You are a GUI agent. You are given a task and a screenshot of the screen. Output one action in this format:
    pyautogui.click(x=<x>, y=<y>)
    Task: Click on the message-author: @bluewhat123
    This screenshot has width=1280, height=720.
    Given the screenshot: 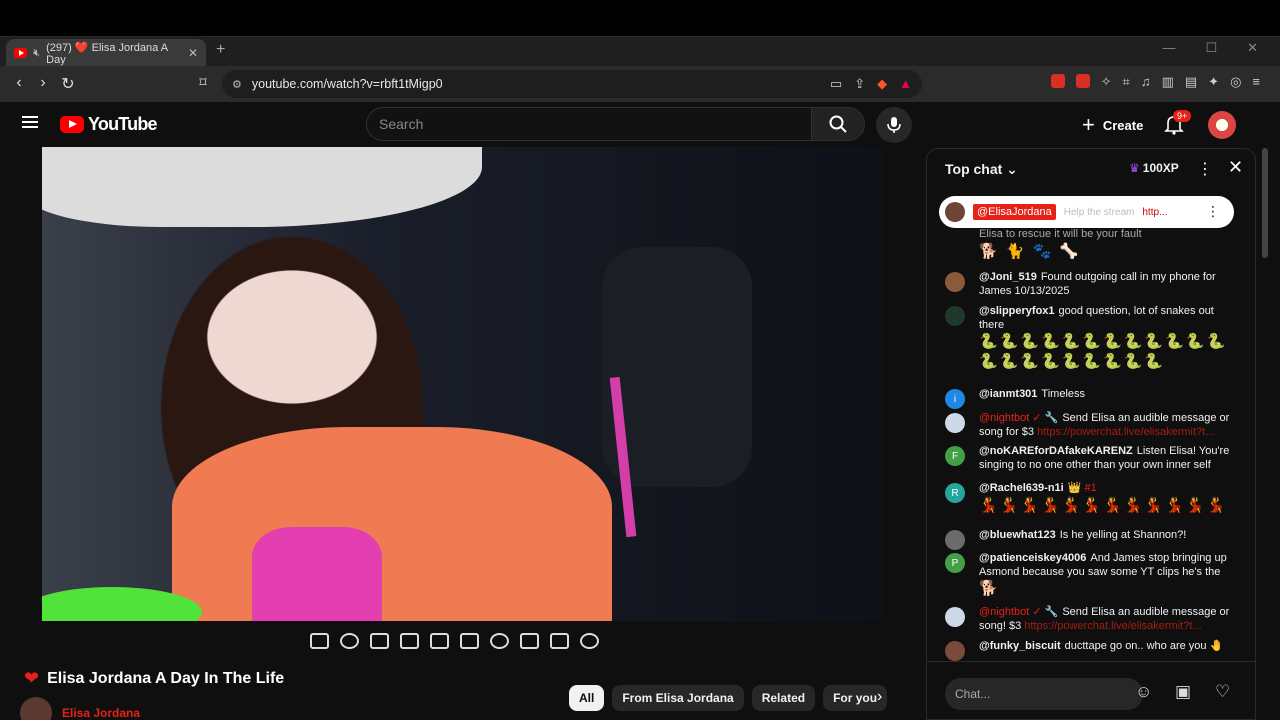 What is the action you would take?
    pyautogui.click(x=1017, y=535)
    